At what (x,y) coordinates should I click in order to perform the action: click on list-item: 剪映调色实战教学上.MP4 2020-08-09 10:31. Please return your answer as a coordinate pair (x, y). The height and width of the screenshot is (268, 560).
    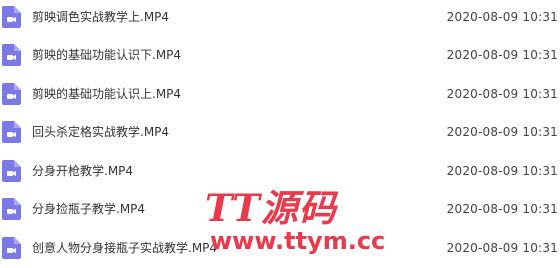
    Looking at the image, I should click on (280, 18).